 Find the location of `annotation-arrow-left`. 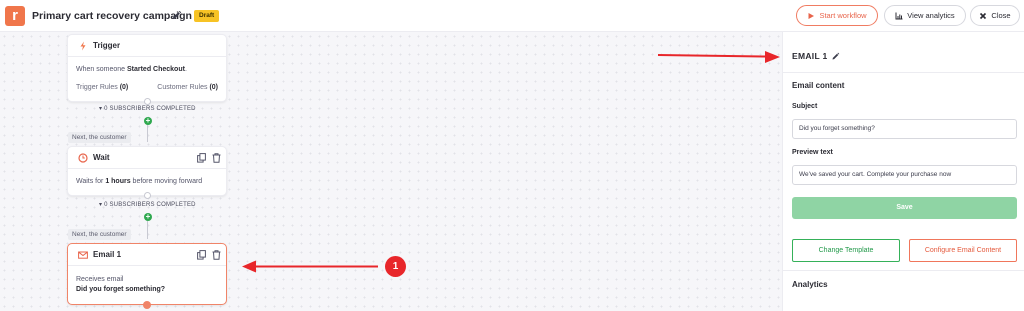

annotation-arrow-left is located at coordinates (310, 266).